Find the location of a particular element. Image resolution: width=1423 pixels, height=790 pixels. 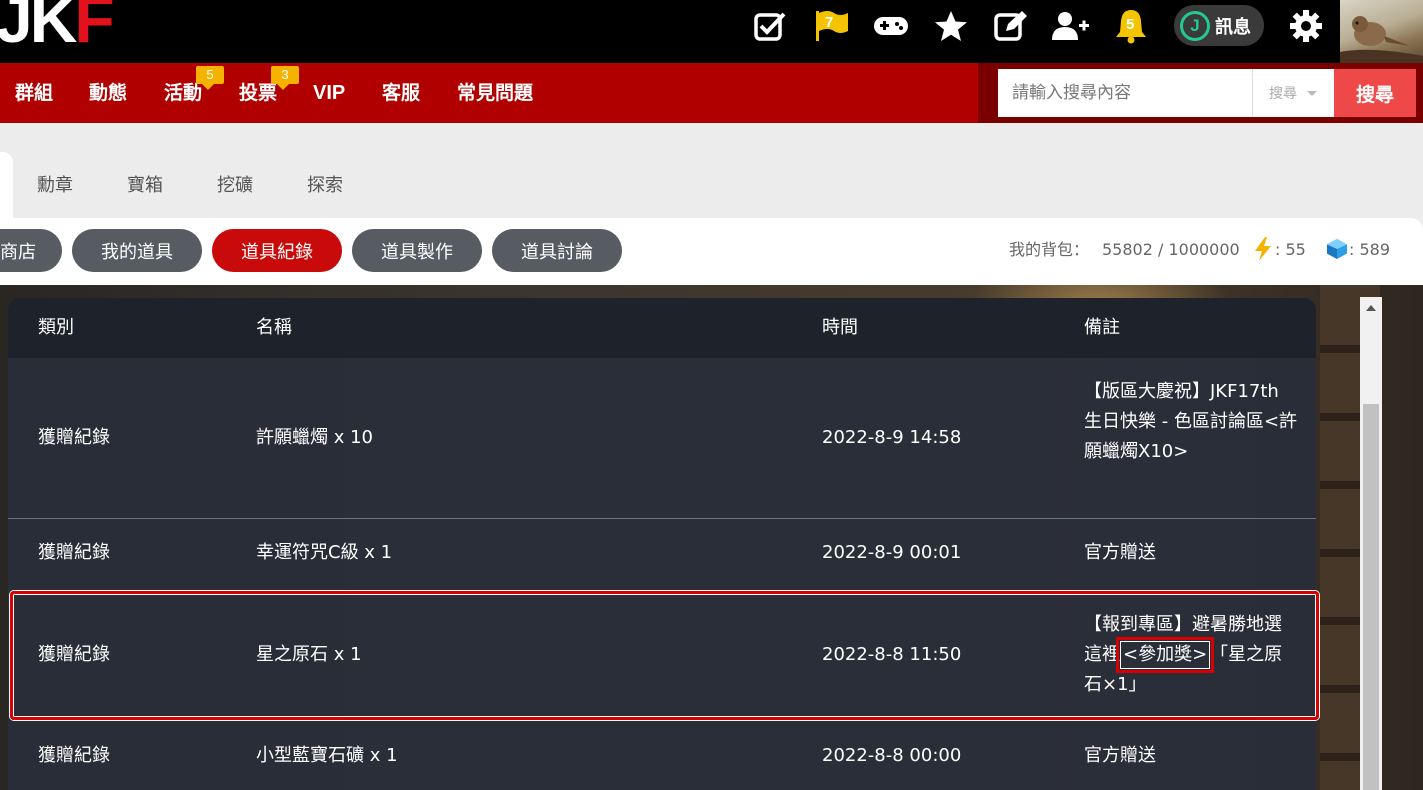

header-type: 類別 is located at coordinates (56, 327).